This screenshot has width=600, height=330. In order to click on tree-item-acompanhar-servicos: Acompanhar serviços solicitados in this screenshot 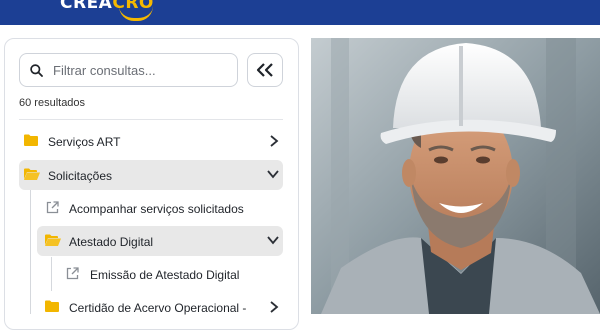, I will do `click(161, 208)`.